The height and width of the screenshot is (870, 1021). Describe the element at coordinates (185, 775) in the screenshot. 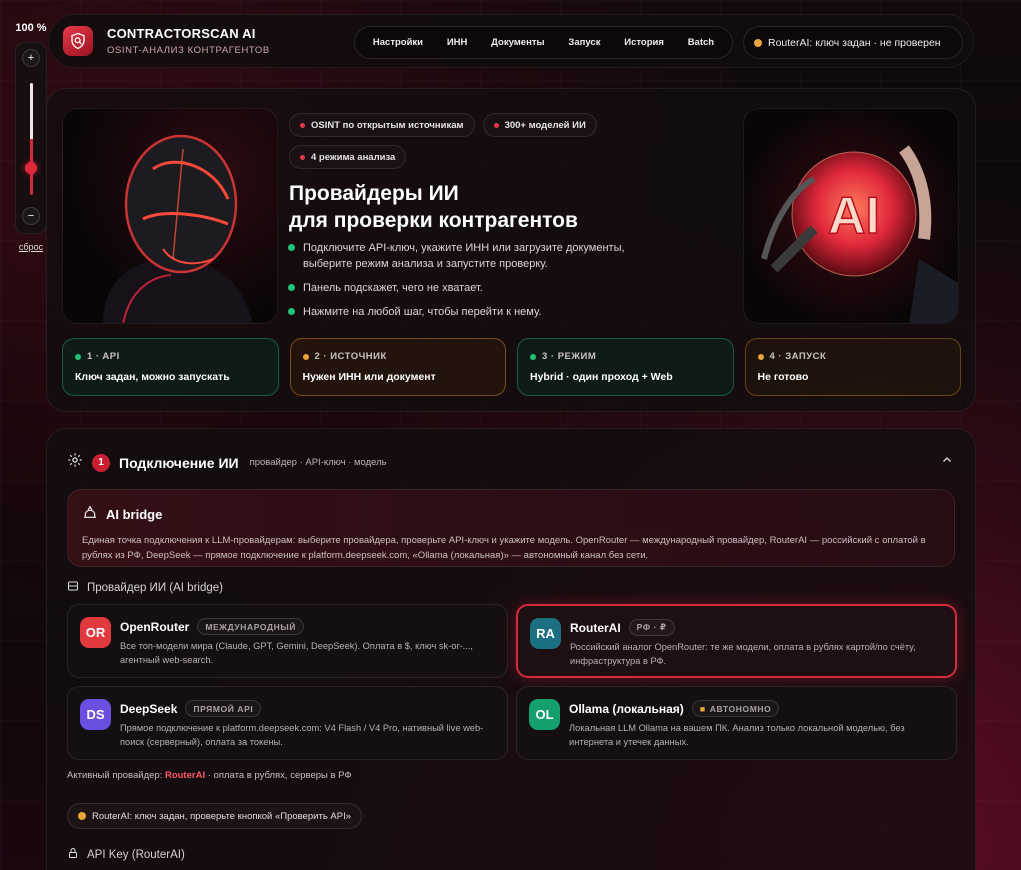

I see `active-provider-name: RouterAI` at that location.